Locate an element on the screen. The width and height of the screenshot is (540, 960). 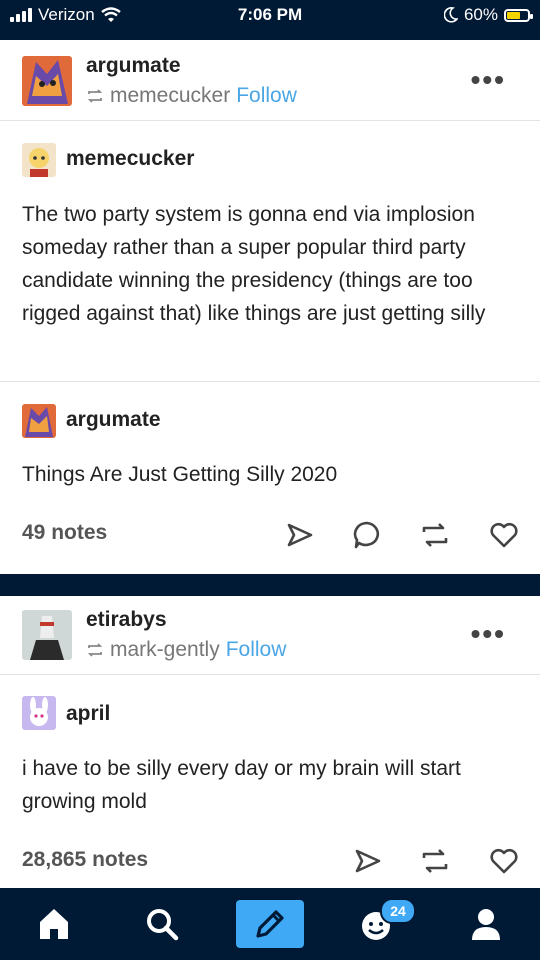
entry-author: april is located at coordinates (88, 714).